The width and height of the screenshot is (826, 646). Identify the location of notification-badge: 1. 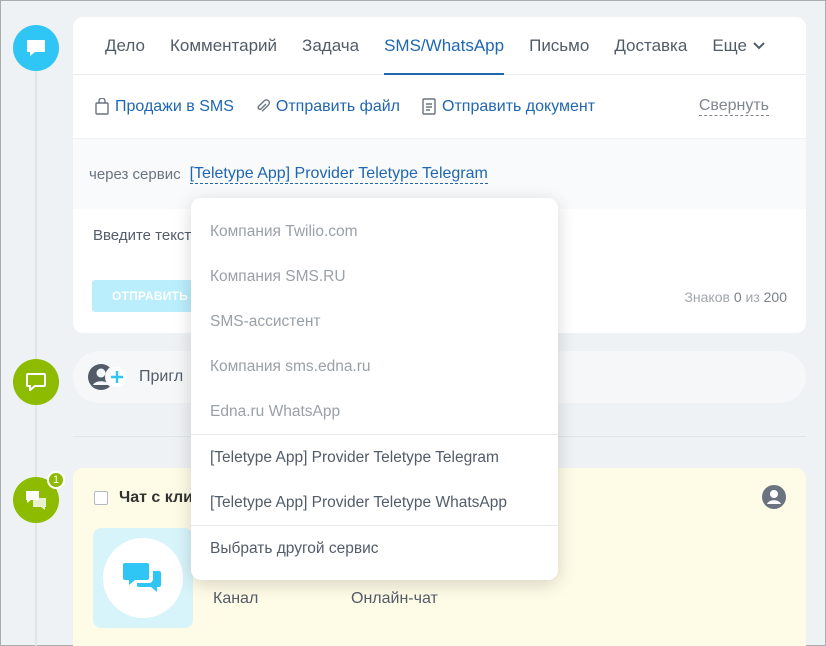
(56, 480).